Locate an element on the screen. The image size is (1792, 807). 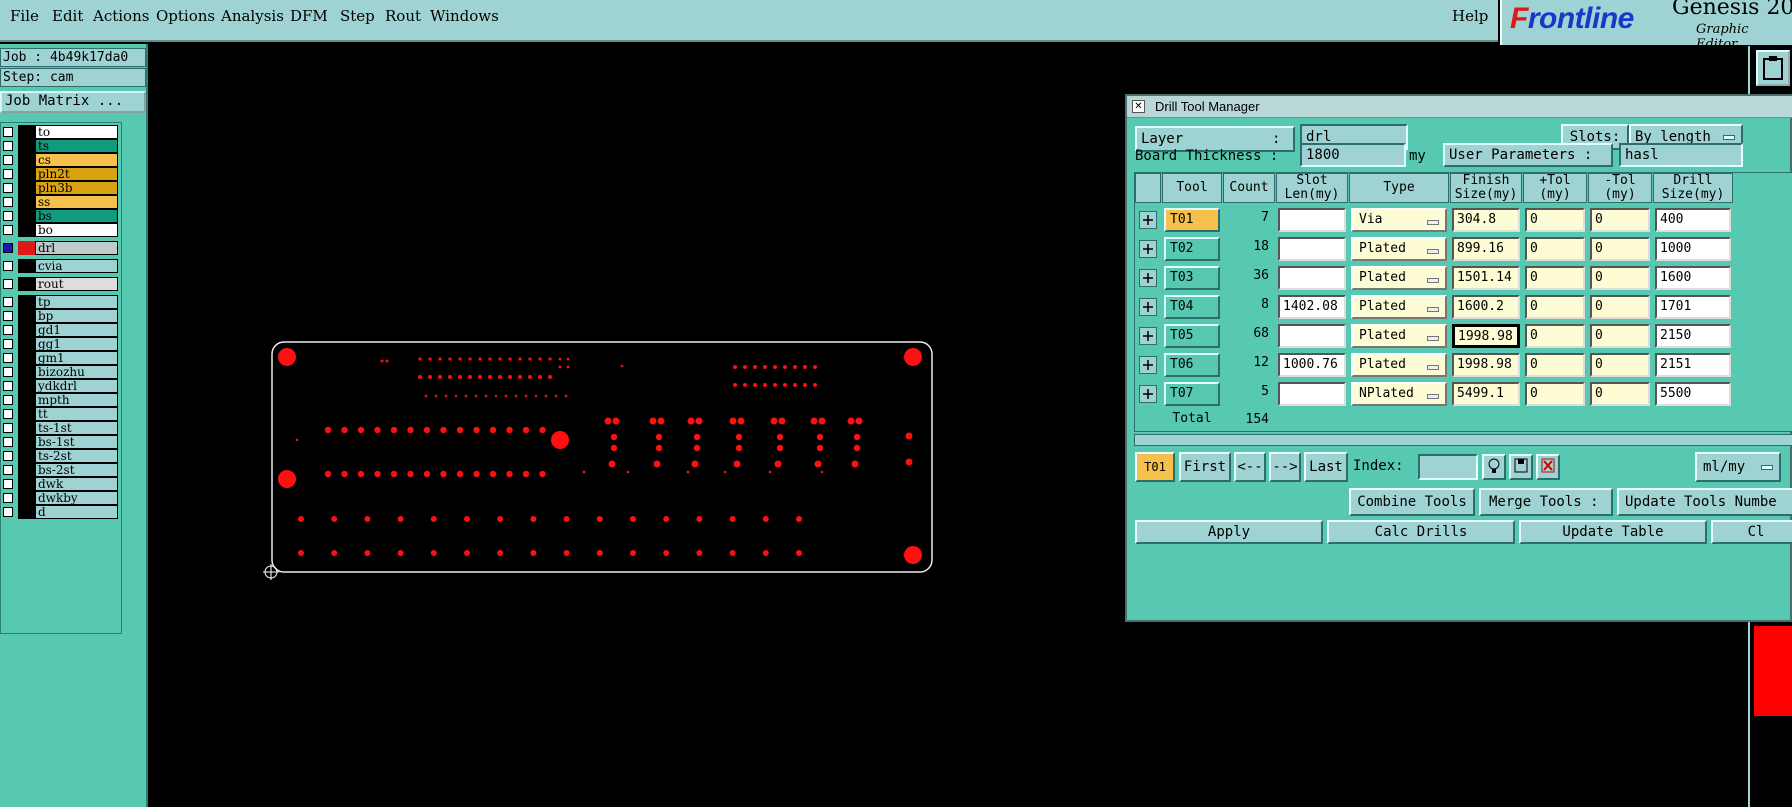
calc-drills-button: Calc Drills is located at coordinates (1421, 532).